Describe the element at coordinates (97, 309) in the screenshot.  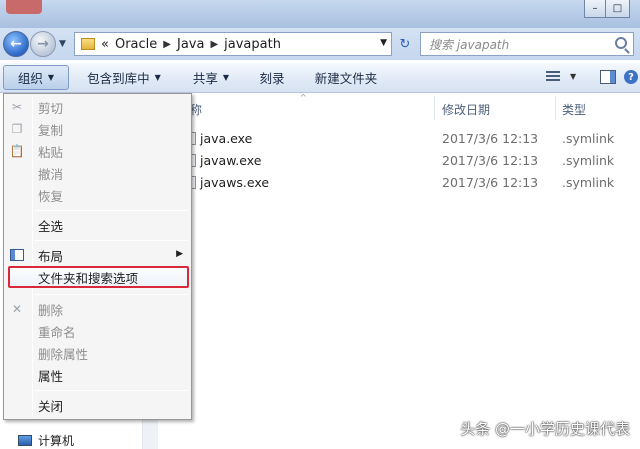
I see `menu-item-delete: ✕ 删除` at that location.